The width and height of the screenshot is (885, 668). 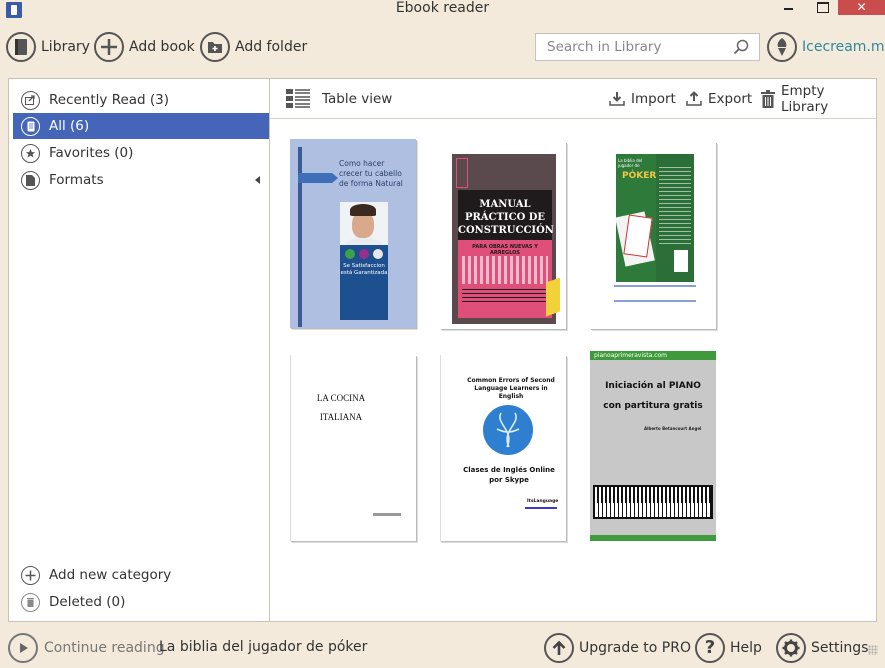 I want to click on export-button: Export, so click(x=719, y=99).